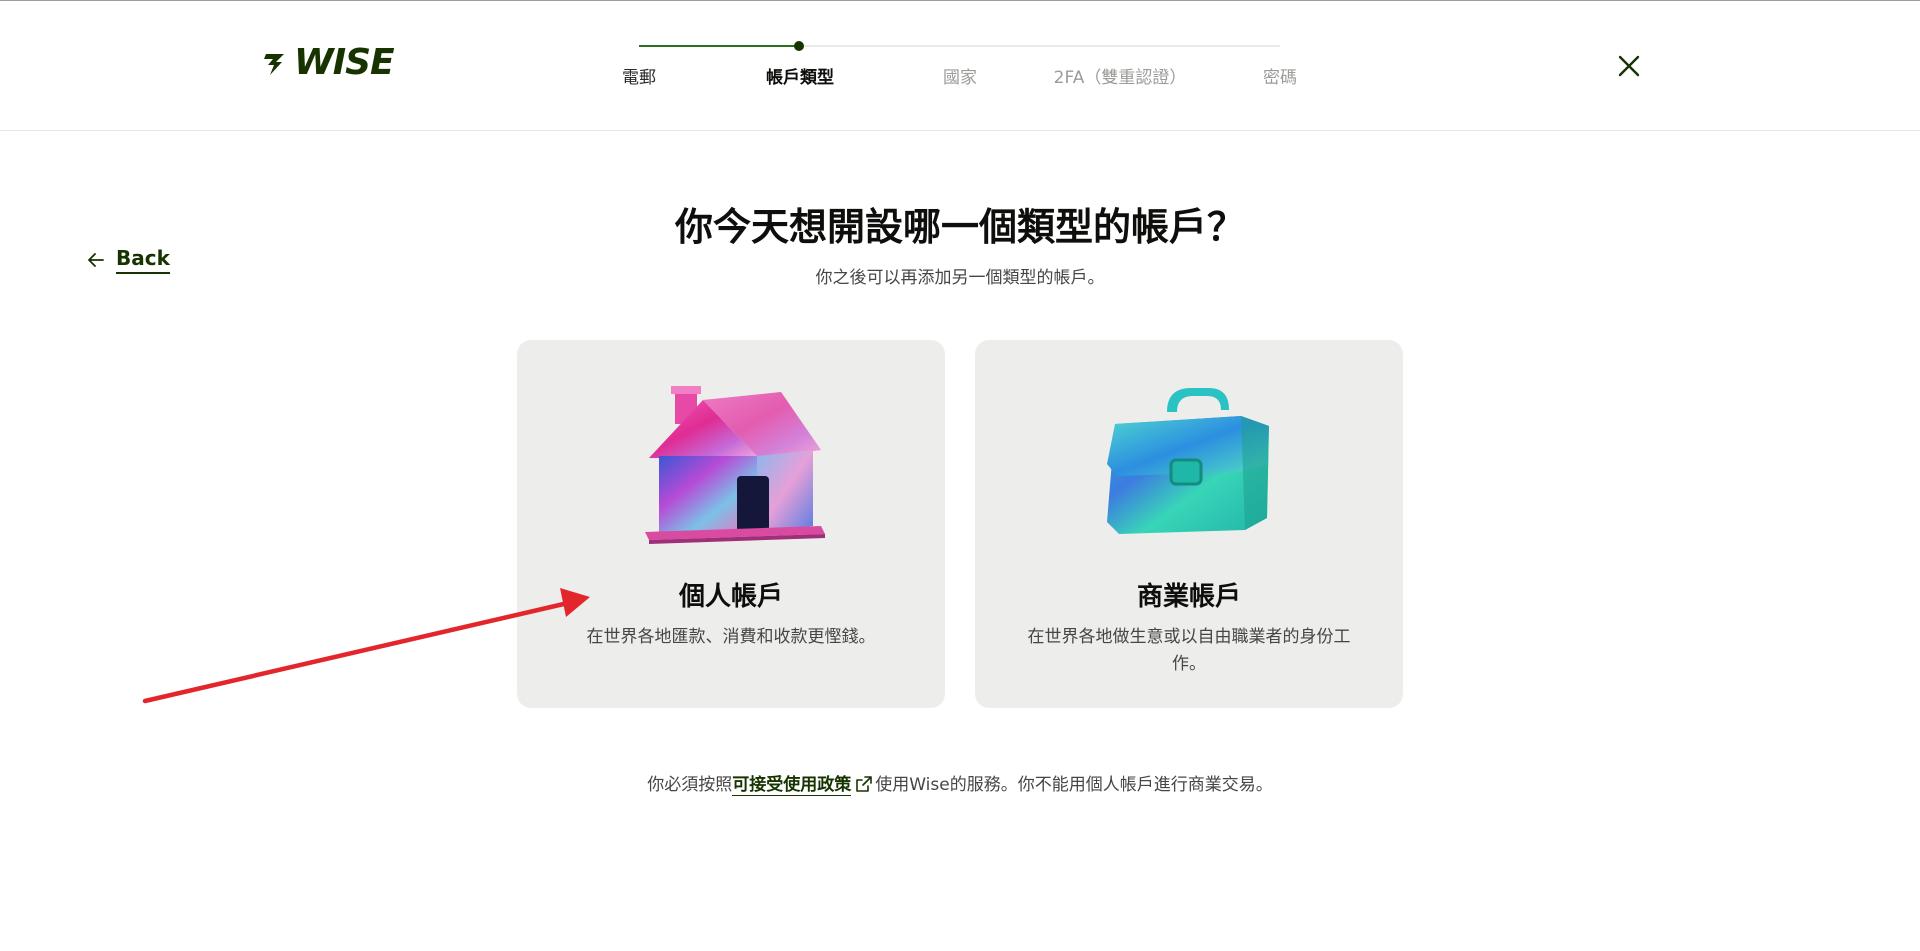  Describe the element at coordinates (344, 62) in the screenshot. I see `wise-logo-text: WISE` at that location.